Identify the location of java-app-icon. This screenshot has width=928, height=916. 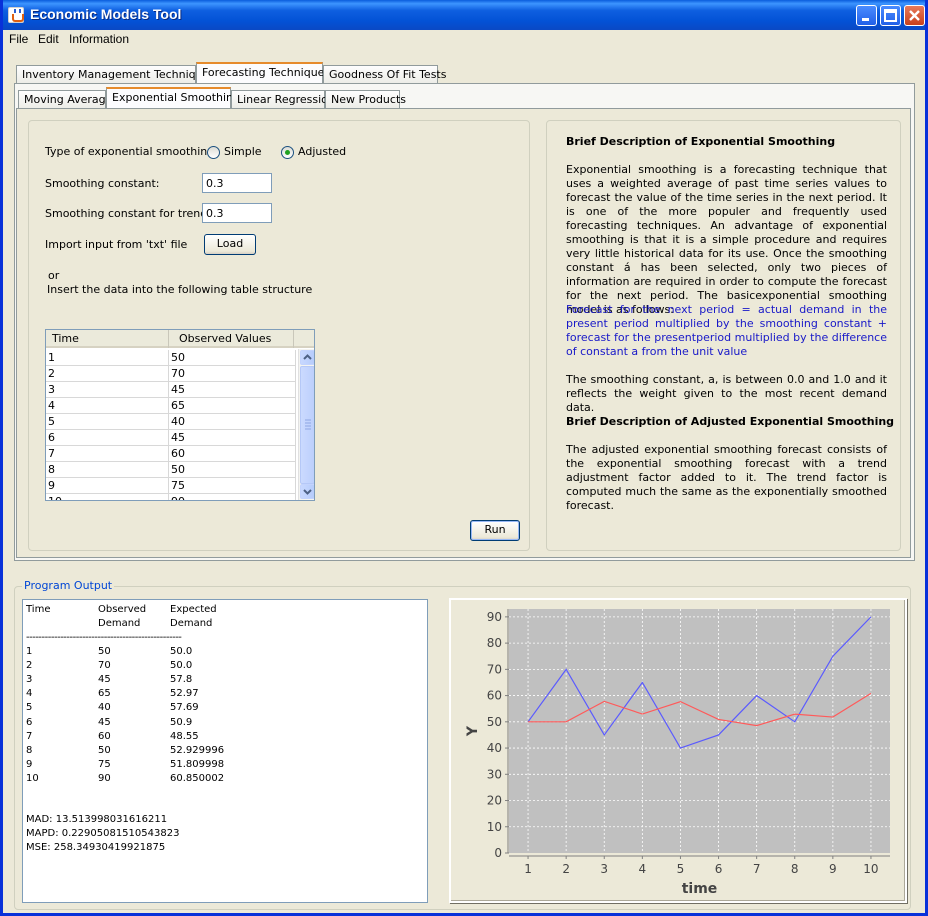
(16, 15).